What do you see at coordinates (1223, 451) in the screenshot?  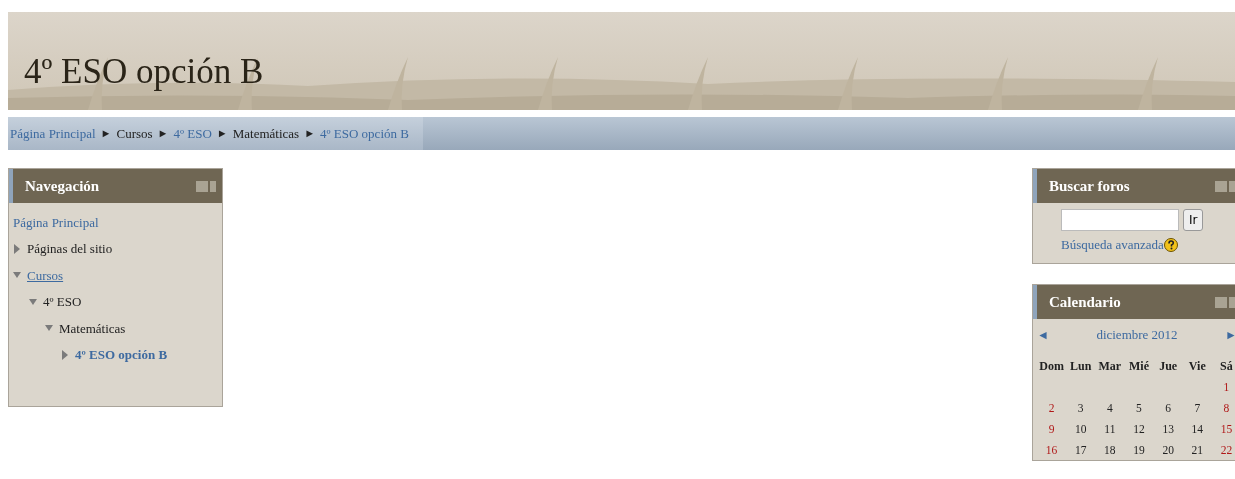 I see `calendar-day: 22` at bounding box center [1223, 451].